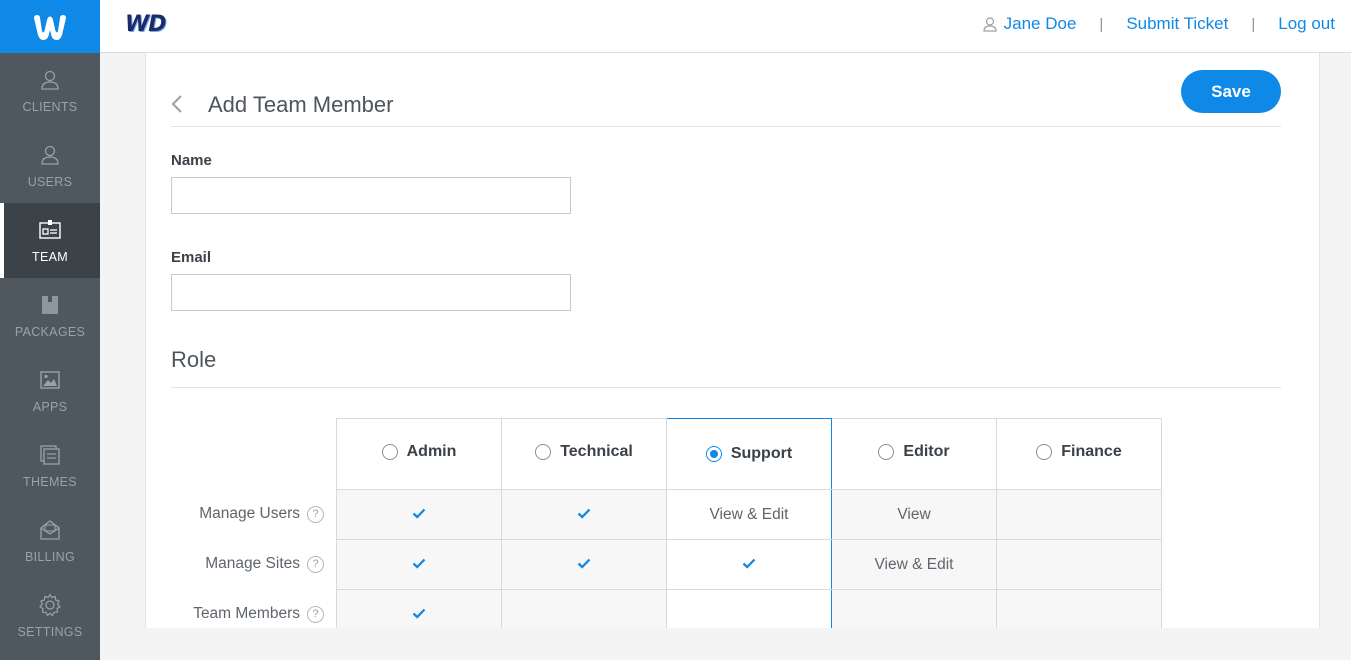 This screenshot has width=1351, height=660. I want to click on user-menu: Jane Doe, so click(1030, 24).